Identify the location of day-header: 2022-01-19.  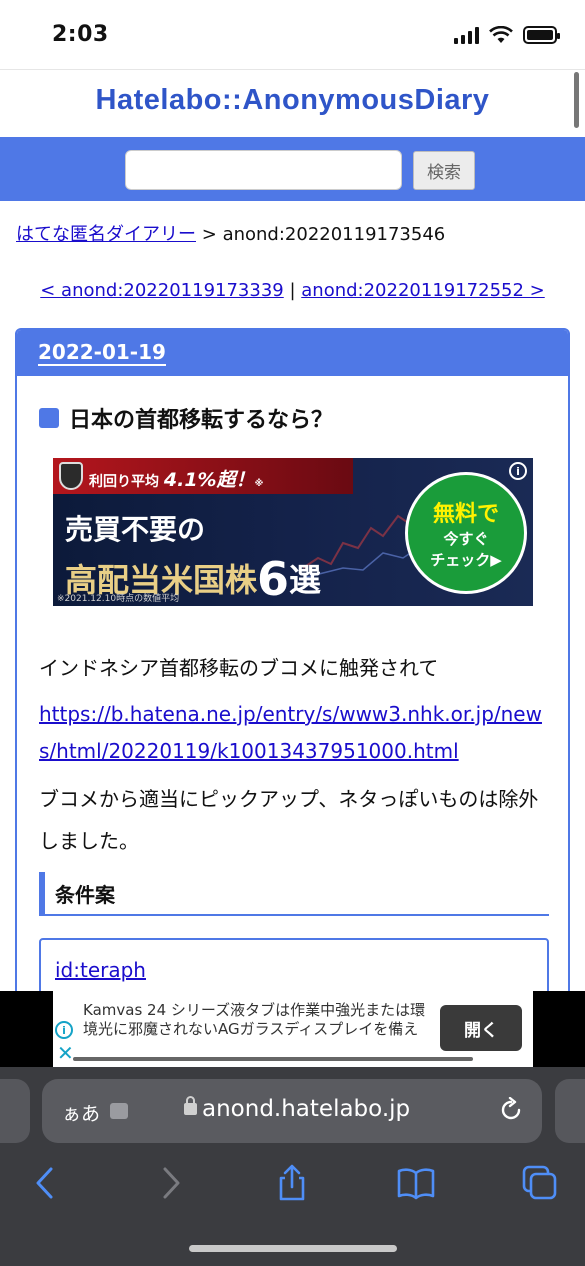
(292, 353).